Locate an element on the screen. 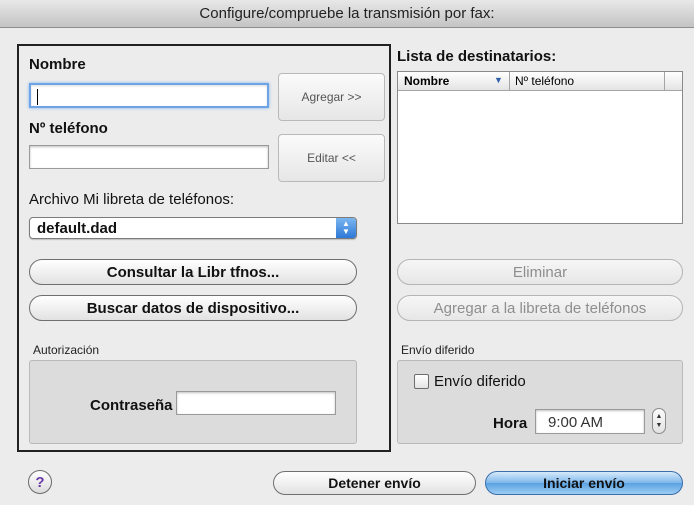 The height and width of the screenshot is (505, 694). editar-button-label: Editar << is located at coordinates (331, 158).